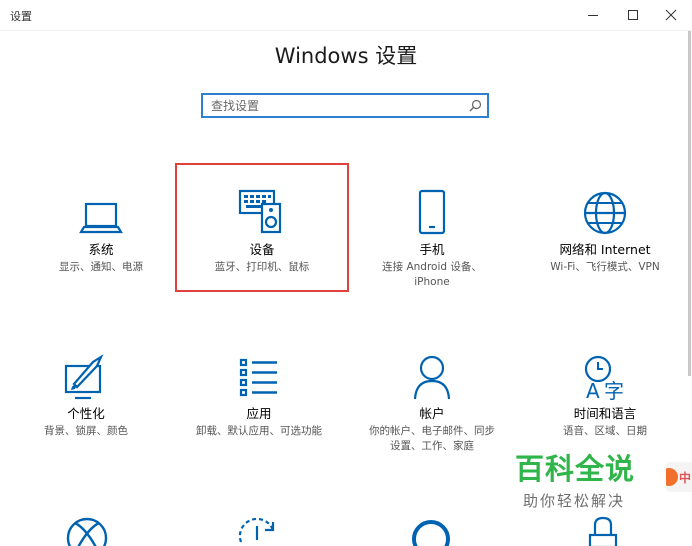 The image size is (692, 546). I want to click on watermark: 百科全说 助你轻松解决, so click(580, 481).